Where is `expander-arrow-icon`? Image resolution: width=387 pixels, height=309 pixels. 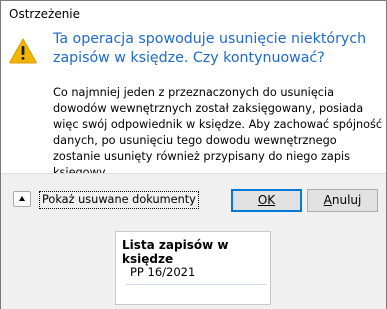
expander-arrow-icon is located at coordinates (22, 199).